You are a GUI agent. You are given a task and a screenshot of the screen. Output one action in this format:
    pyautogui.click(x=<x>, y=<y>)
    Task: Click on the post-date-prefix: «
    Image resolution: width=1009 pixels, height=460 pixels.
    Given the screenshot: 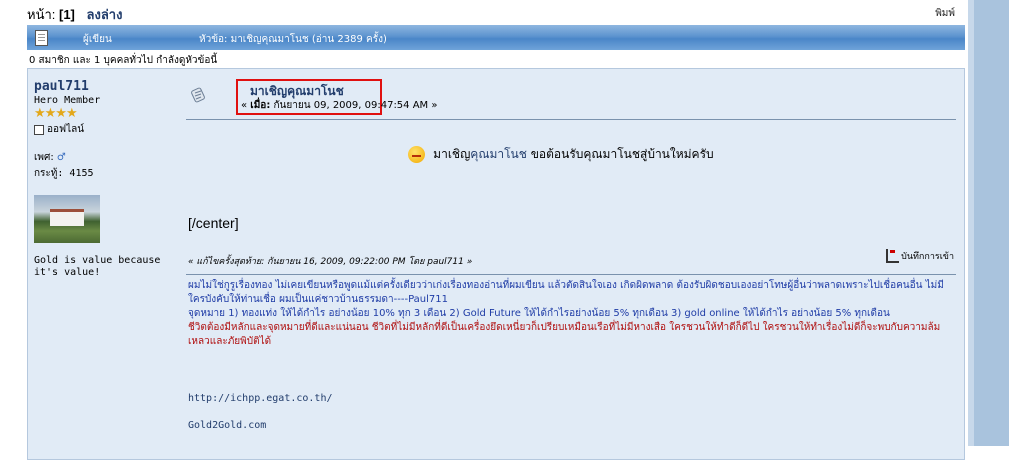 What is the action you would take?
    pyautogui.click(x=246, y=105)
    